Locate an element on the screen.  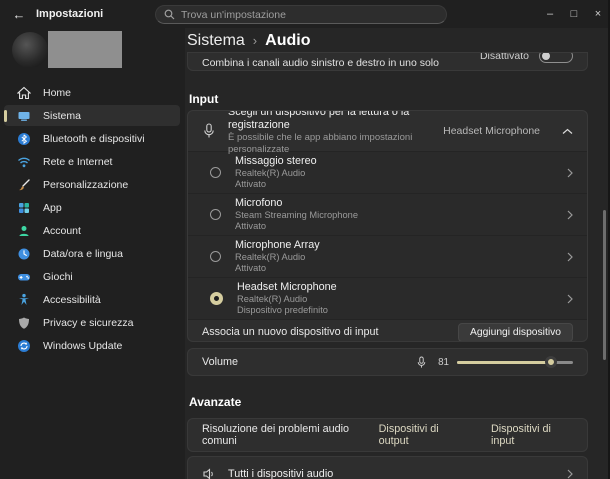
scrollbar-thumb is located at coordinates (604, 285).